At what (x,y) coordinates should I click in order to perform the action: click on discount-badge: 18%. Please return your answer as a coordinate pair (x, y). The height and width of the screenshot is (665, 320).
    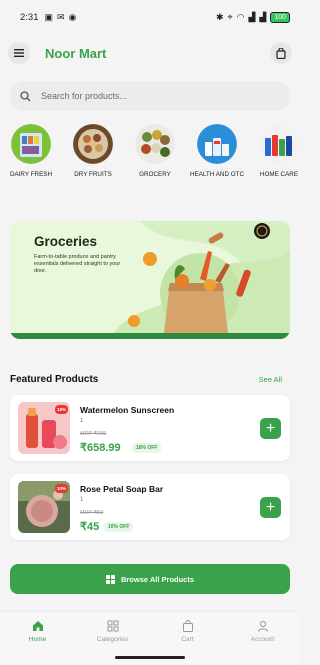
    Looking at the image, I should click on (61, 409).